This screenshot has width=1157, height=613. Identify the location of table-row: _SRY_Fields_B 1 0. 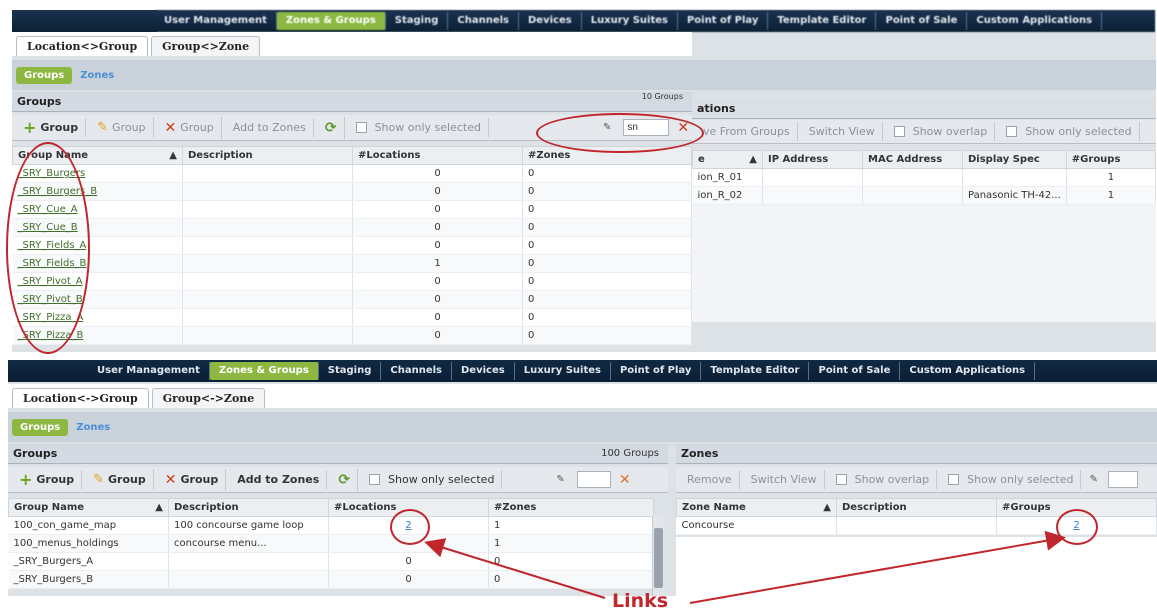
(352, 263).